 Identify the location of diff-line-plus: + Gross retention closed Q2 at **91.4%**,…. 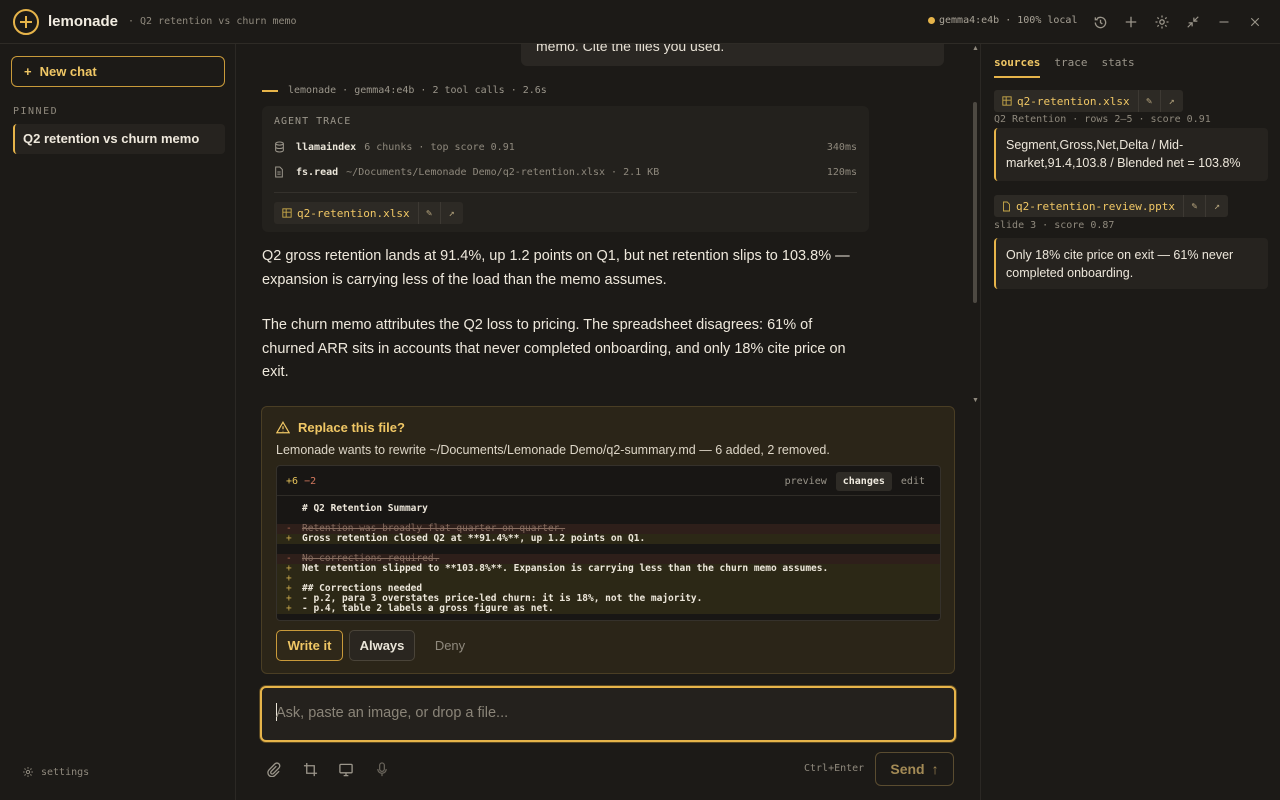
(608, 539).